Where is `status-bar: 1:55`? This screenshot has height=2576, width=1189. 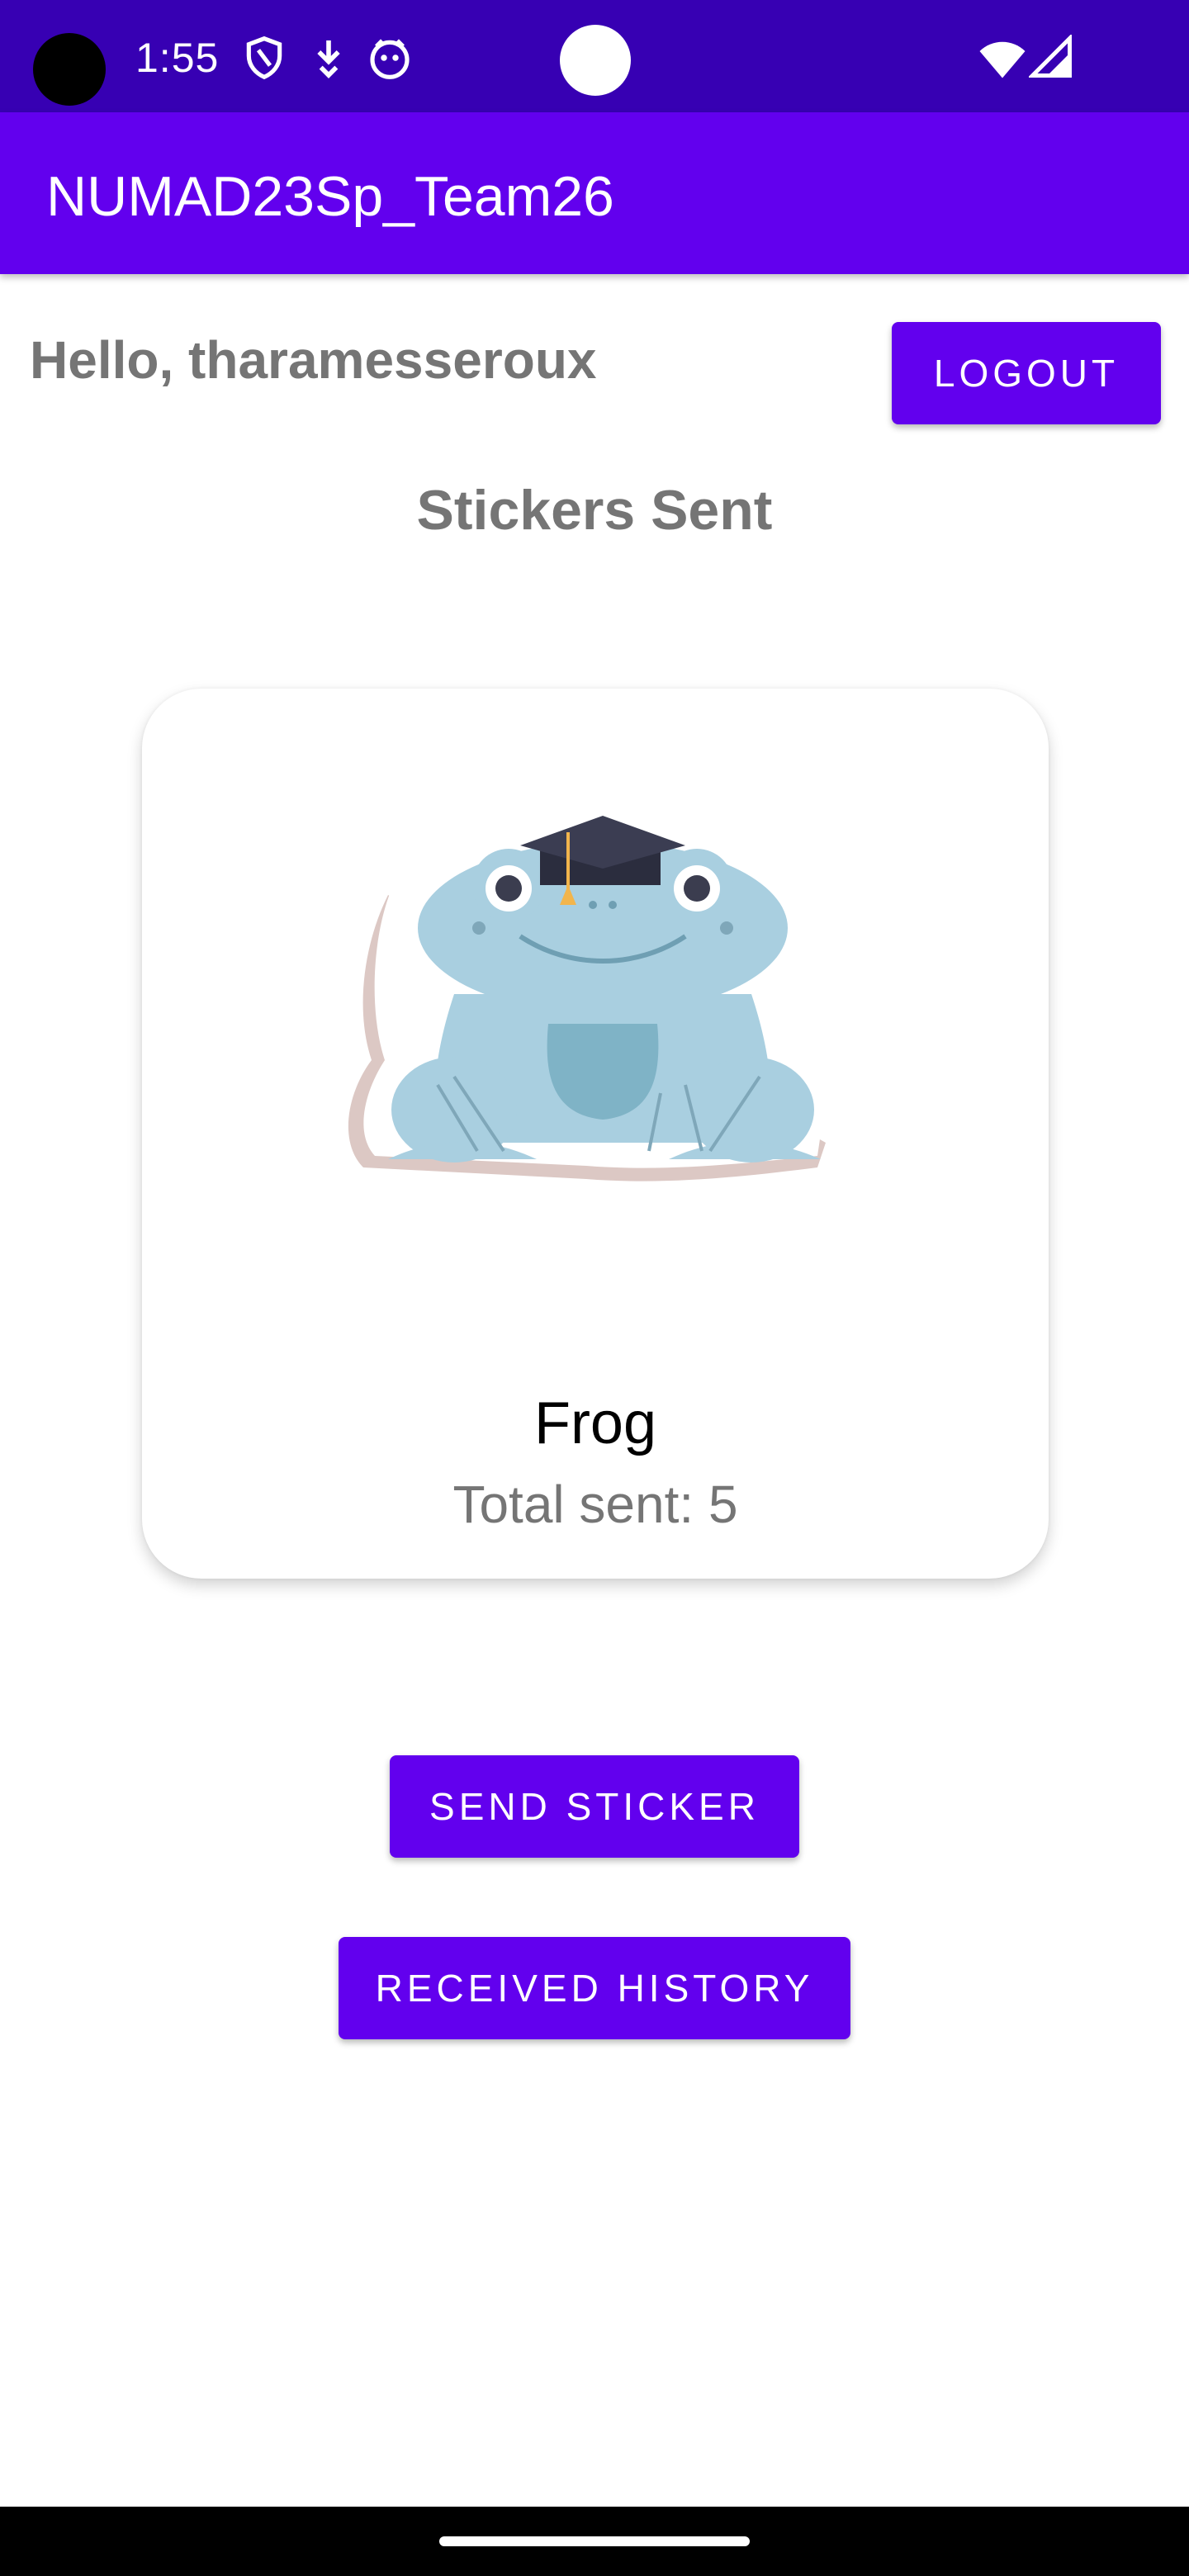
status-bar: 1:55 is located at coordinates (594, 56).